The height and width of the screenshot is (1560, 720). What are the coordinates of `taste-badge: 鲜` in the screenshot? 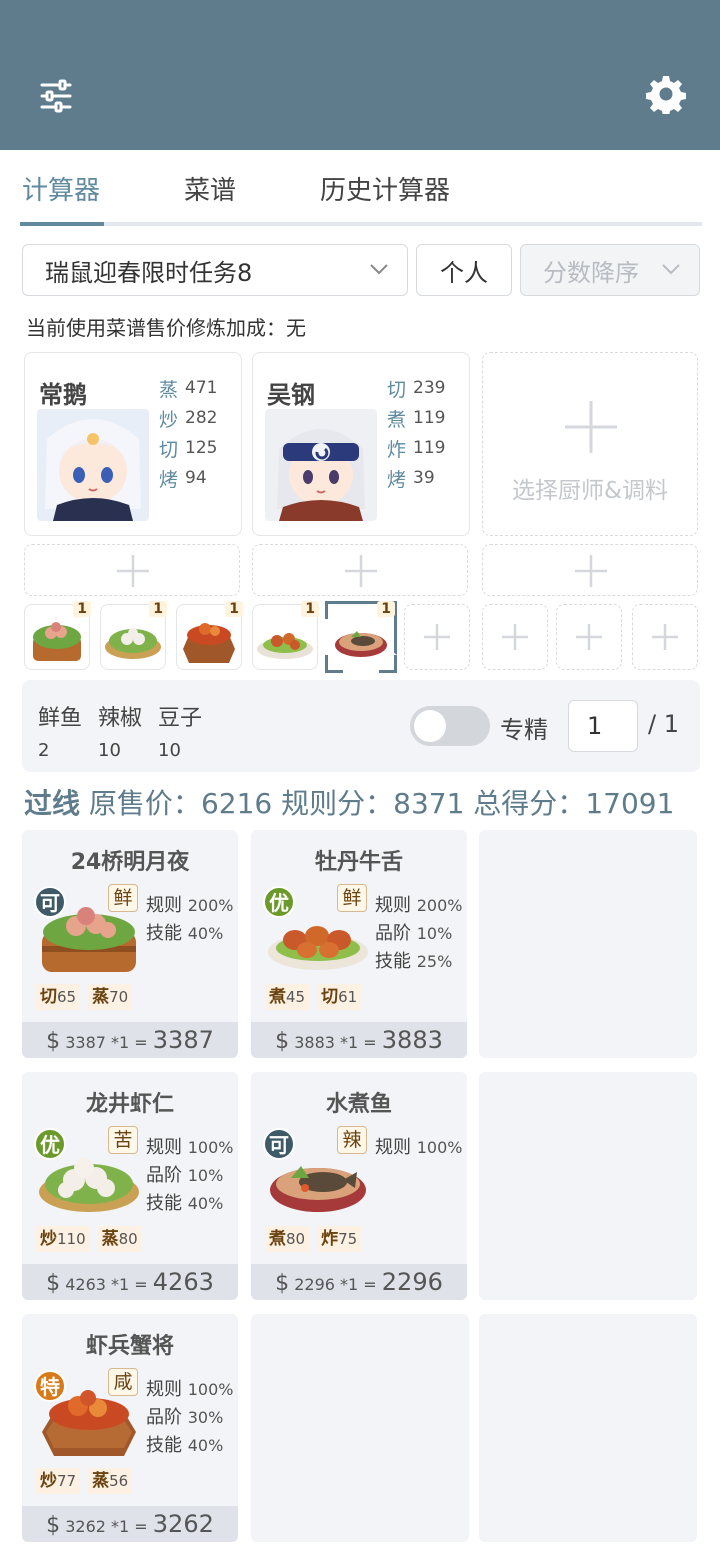 It's located at (352, 898).